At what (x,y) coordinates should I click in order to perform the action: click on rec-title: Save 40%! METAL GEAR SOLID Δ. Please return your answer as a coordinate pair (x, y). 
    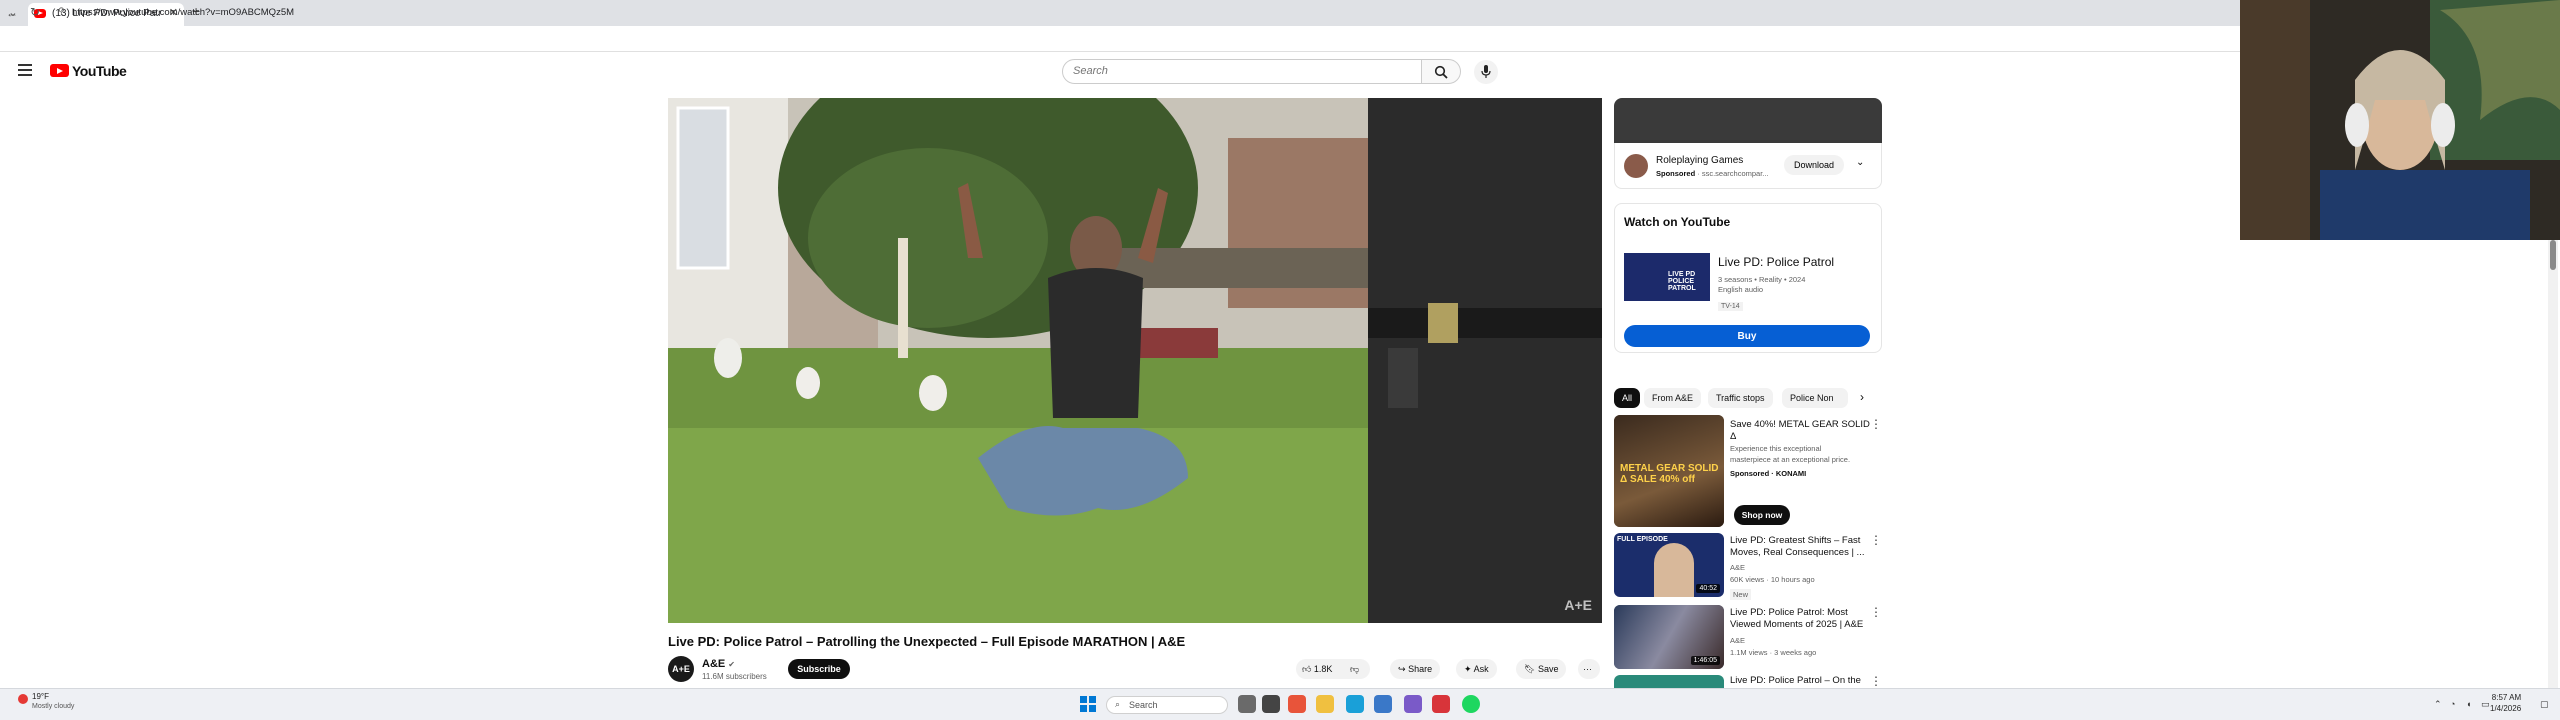
    Looking at the image, I should click on (1800, 431).